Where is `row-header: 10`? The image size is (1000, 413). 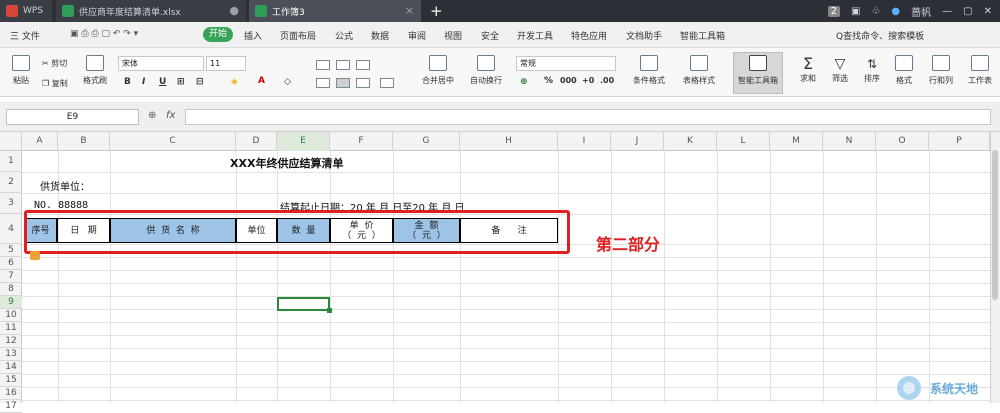 row-header: 10 is located at coordinates (11, 315).